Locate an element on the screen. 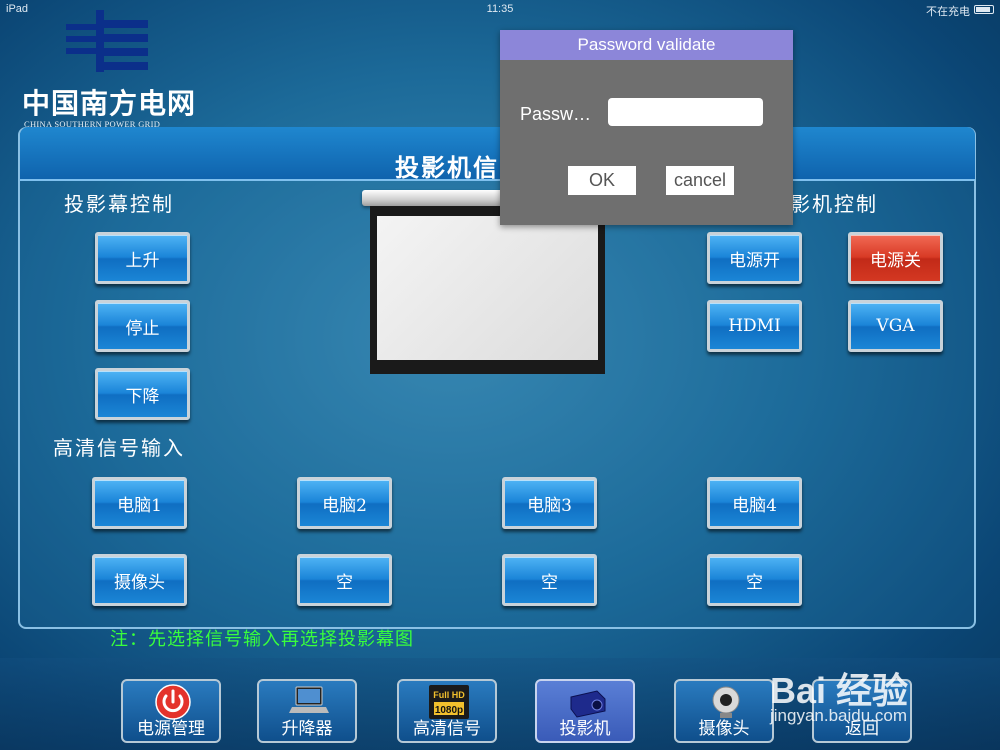  page-title: 投影机信 is located at coordinates (447, 167).